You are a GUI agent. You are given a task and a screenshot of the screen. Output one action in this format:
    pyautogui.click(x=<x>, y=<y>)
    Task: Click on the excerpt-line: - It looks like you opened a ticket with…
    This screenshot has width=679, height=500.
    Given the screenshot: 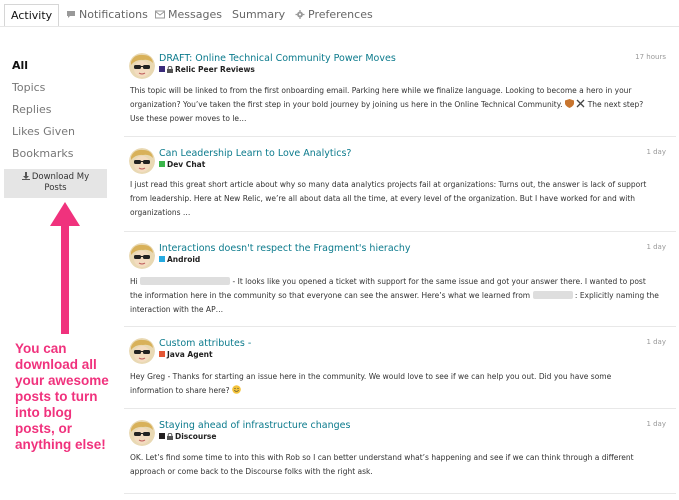 What is the action you would take?
    pyautogui.click(x=439, y=281)
    